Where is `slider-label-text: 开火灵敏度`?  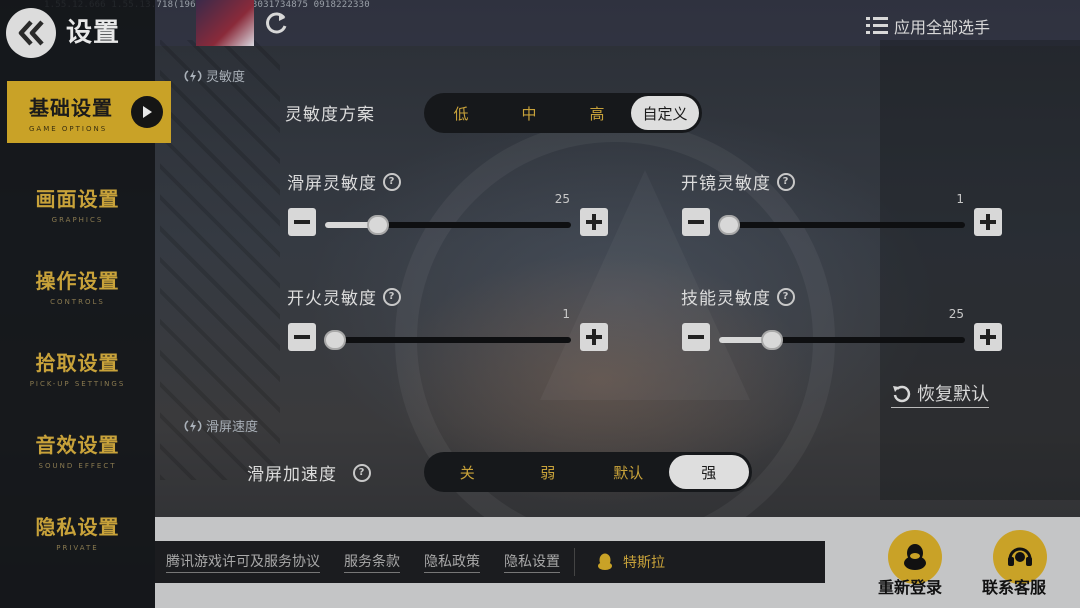 slider-label-text: 开火灵敏度 is located at coordinates (332, 299).